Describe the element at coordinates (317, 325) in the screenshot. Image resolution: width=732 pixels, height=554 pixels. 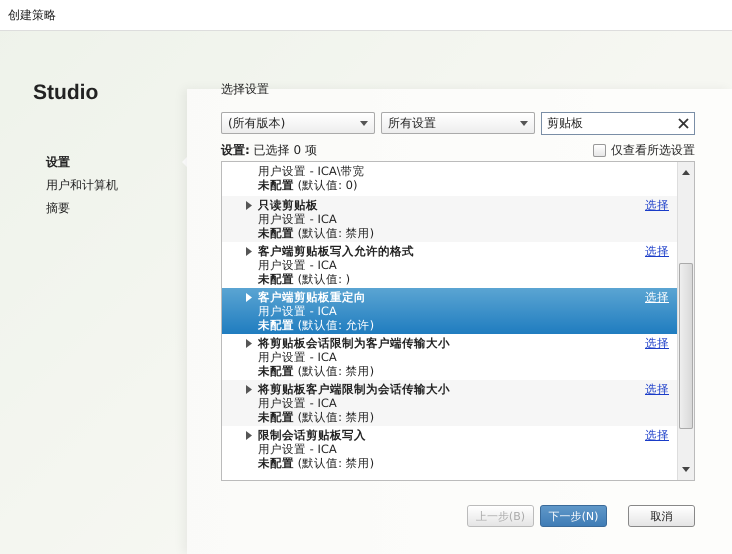
I see `setting-status: 未配置 (默认值: 允许)` at that location.